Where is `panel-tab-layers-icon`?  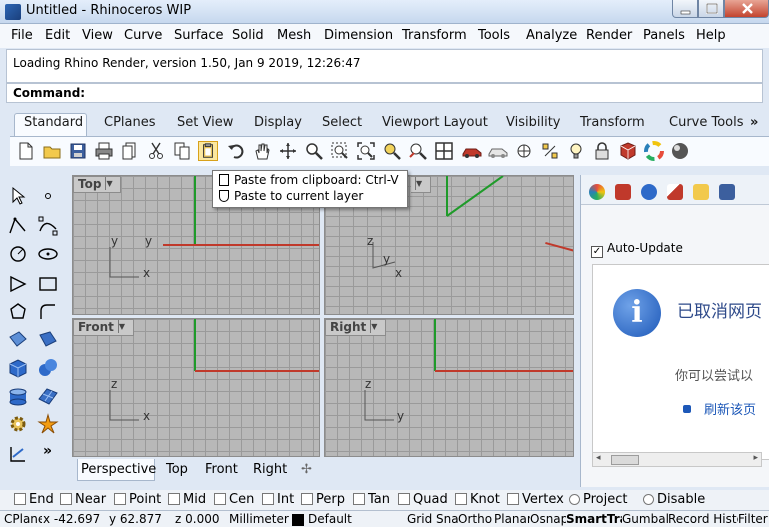 panel-tab-layers-icon is located at coordinates (623, 192).